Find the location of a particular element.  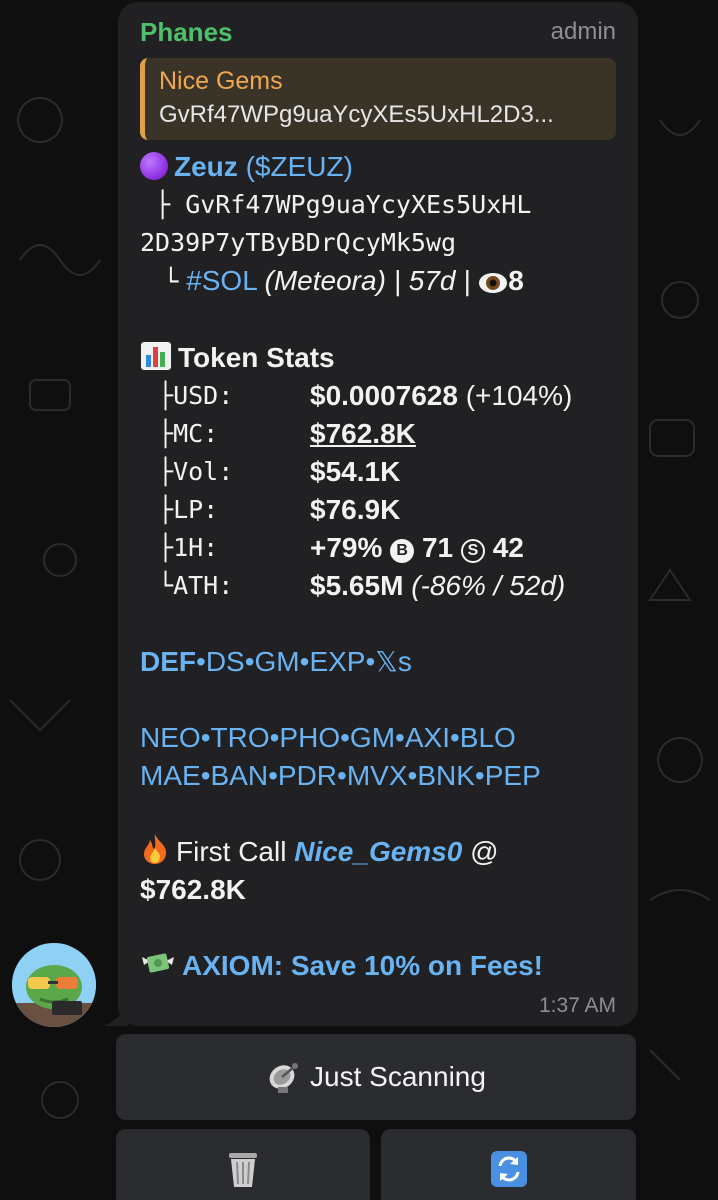

delete-button is located at coordinates (243, 1164).